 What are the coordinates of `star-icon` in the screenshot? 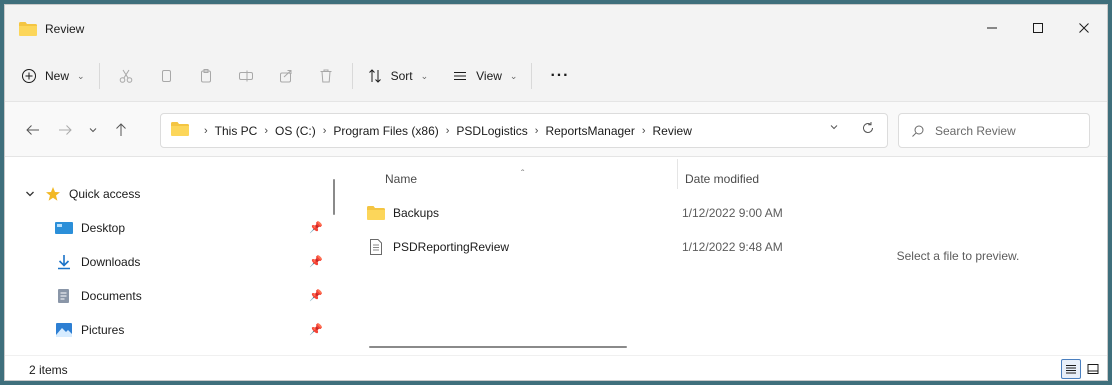 It's located at (53, 194).